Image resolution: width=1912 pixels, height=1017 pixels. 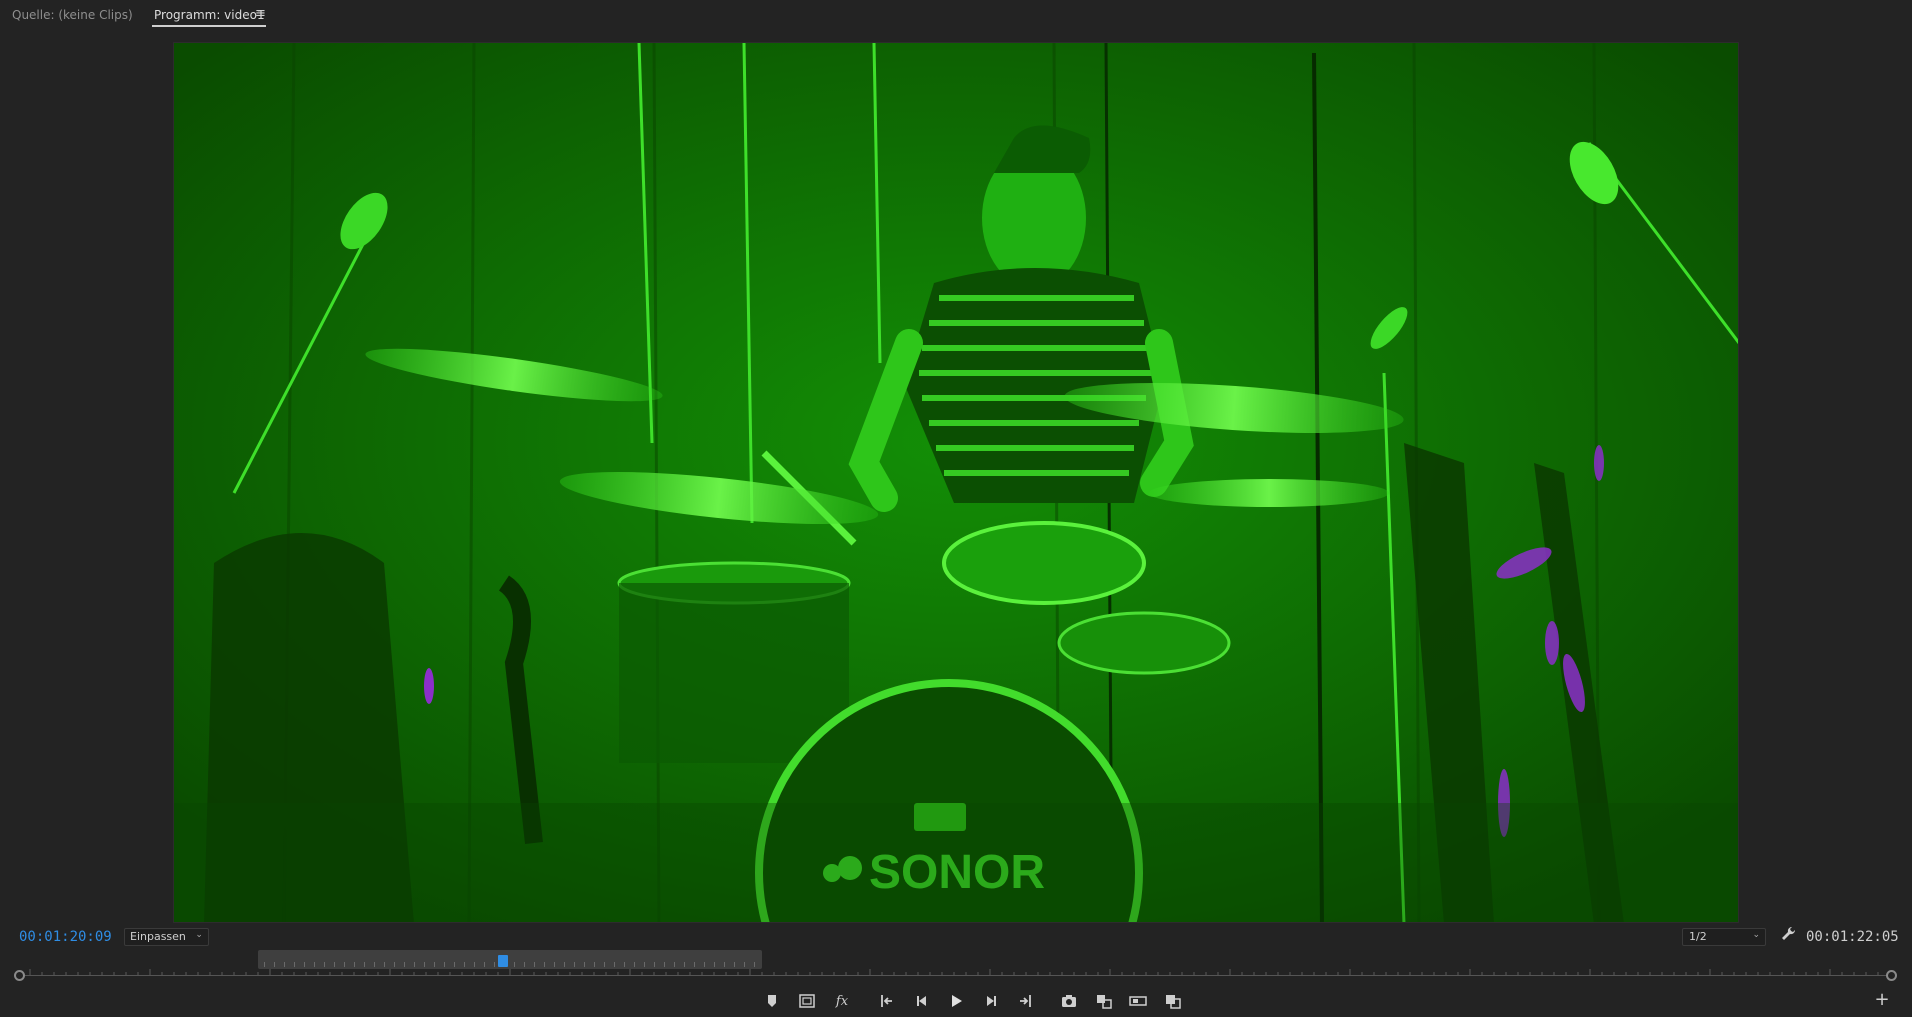 What do you see at coordinates (991, 1001) in the screenshot?
I see `step-forward-icon` at bounding box center [991, 1001].